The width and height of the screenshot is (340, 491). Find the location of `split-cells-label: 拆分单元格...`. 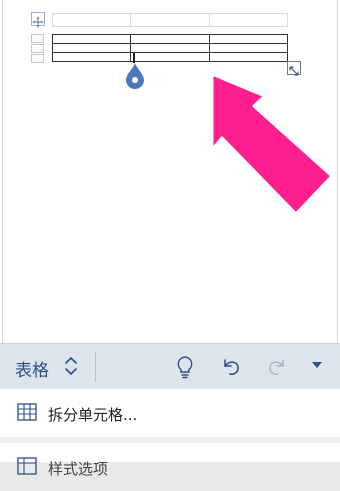

split-cells-label: 拆分单元格... is located at coordinates (93, 415).